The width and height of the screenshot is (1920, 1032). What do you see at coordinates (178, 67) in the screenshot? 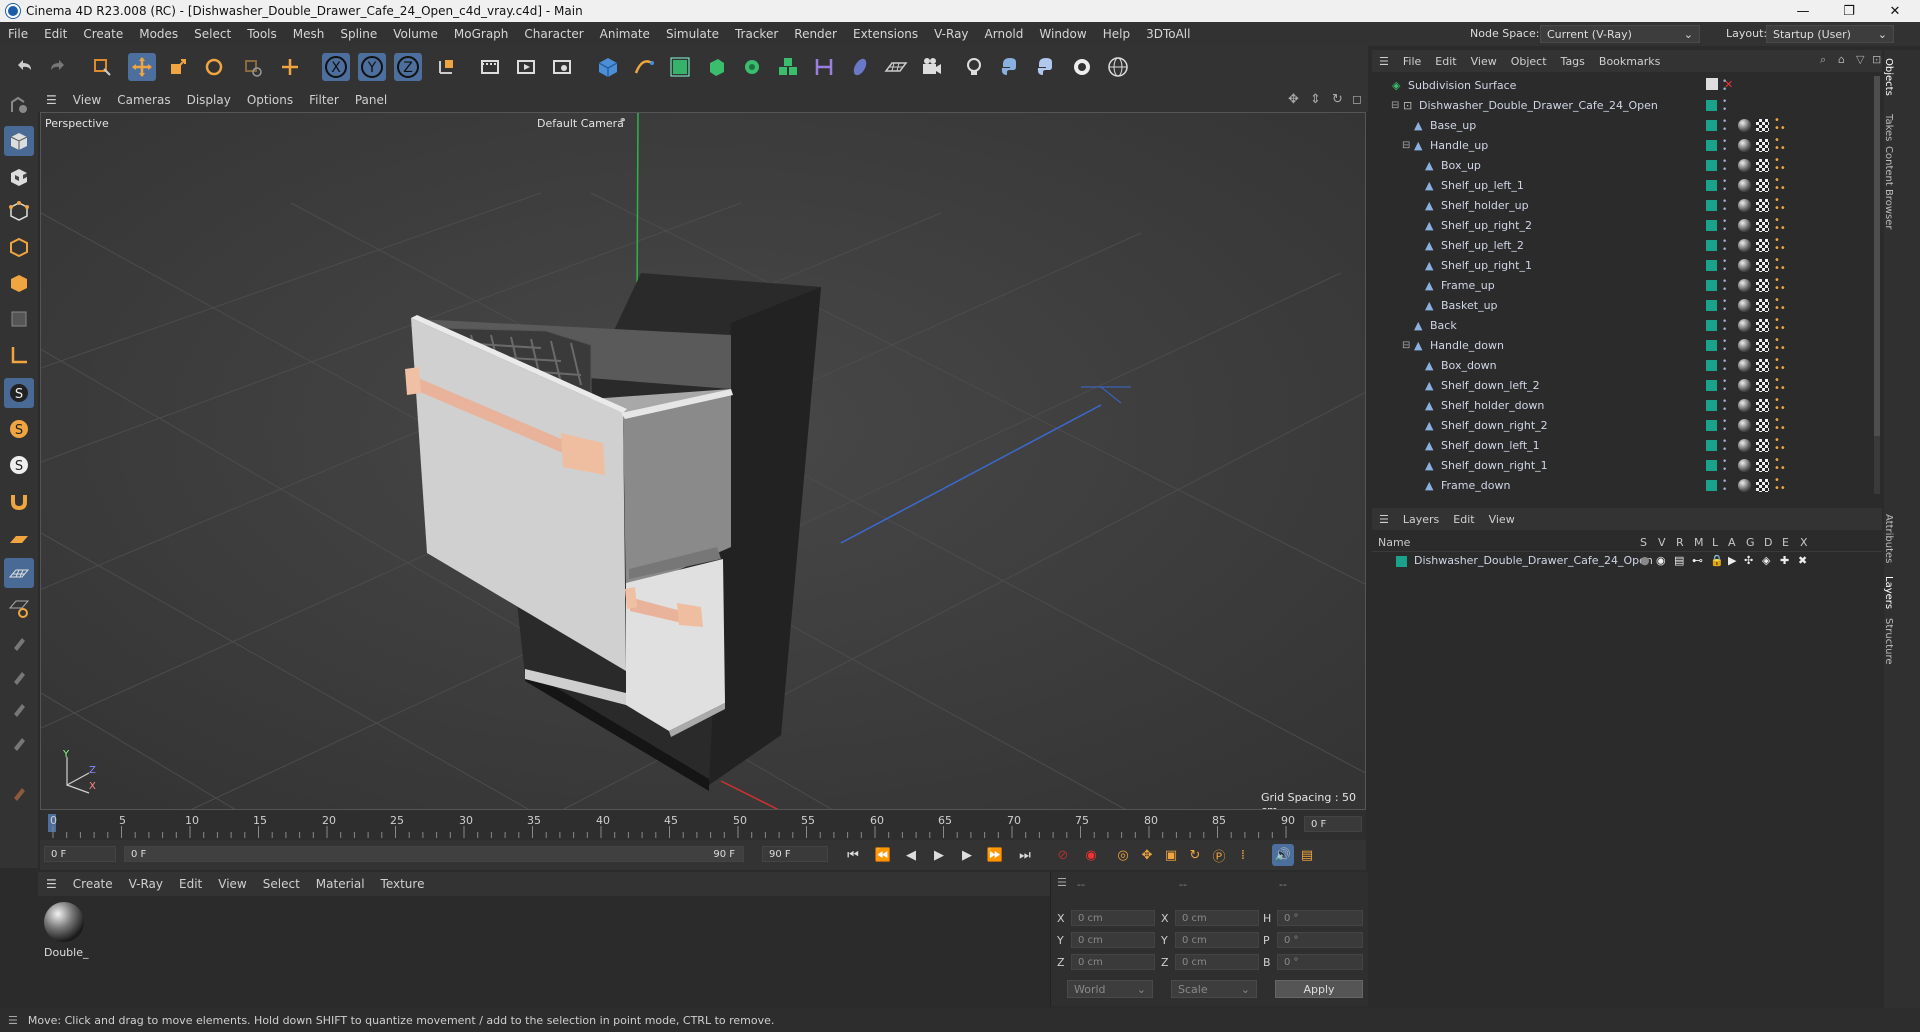
I see `scale-tool-icon` at bounding box center [178, 67].